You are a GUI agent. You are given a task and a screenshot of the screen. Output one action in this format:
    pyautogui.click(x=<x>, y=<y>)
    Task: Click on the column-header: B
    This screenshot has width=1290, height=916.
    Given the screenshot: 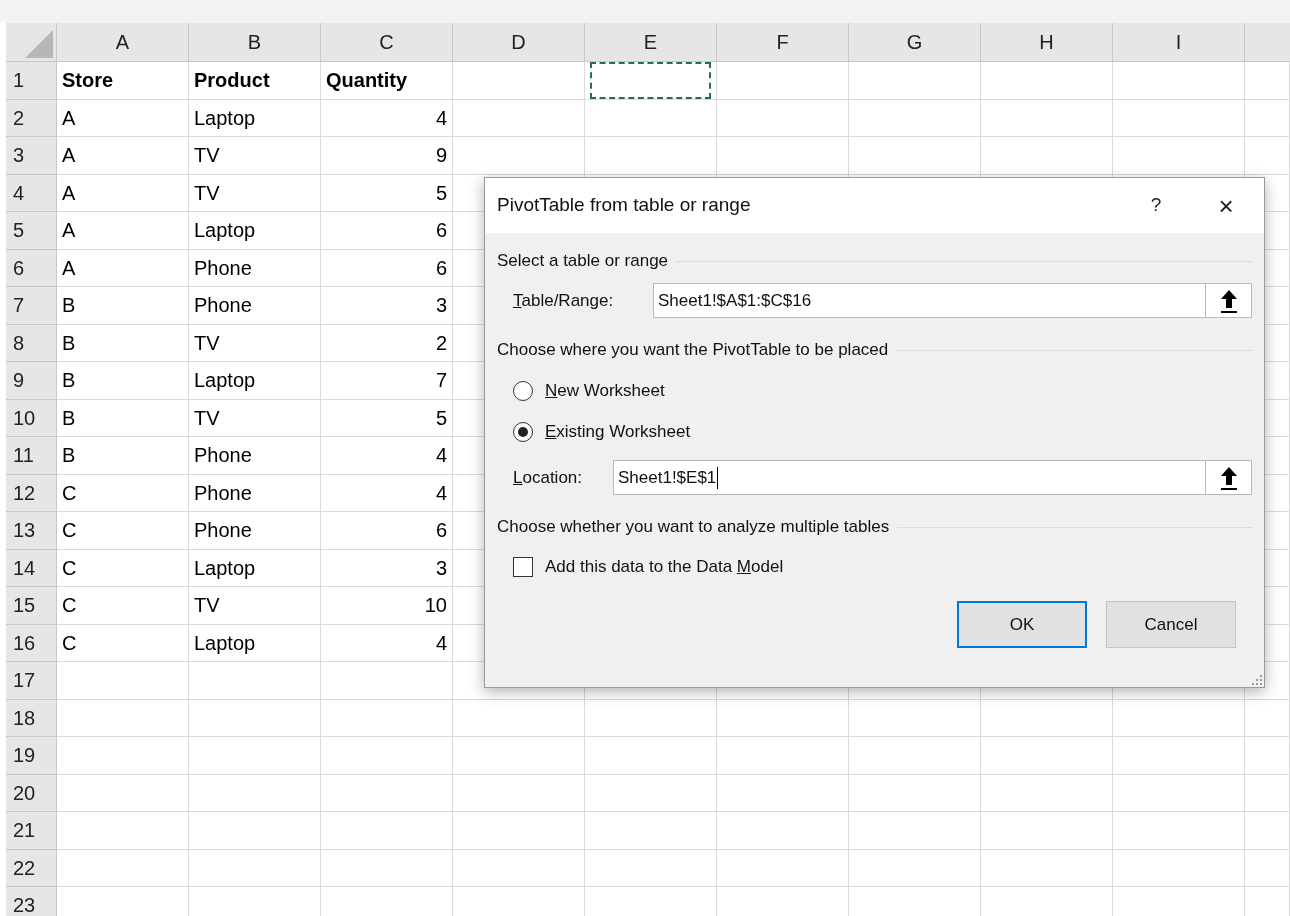 What is the action you would take?
    pyautogui.click(x=255, y=42)
    